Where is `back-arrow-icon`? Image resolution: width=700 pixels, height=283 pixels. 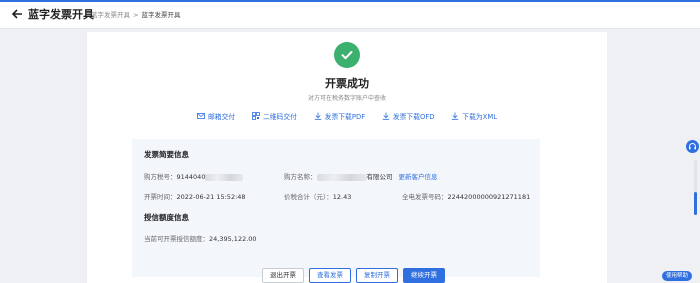
back-arrow-icon is located at coordinates (17, 14).